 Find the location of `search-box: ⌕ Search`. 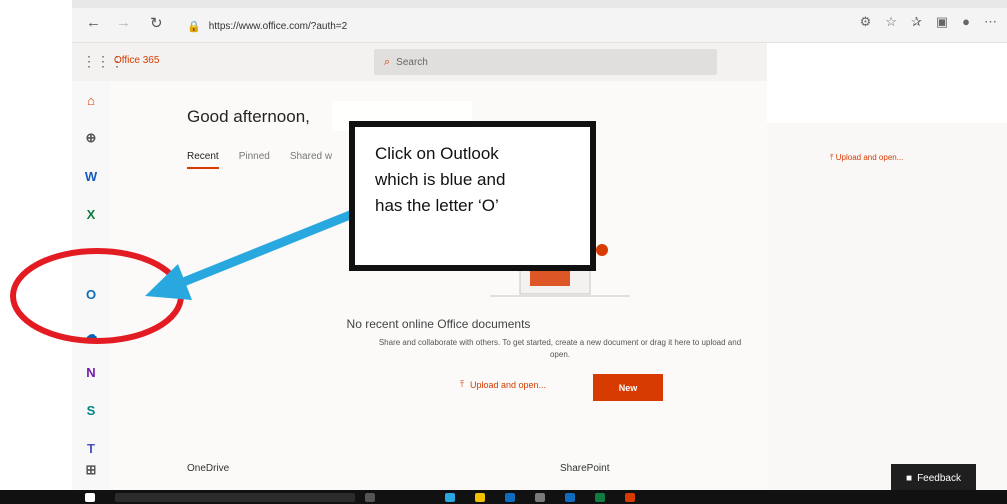

search-box: ⌕ Search is located at coordinates (545, 62).